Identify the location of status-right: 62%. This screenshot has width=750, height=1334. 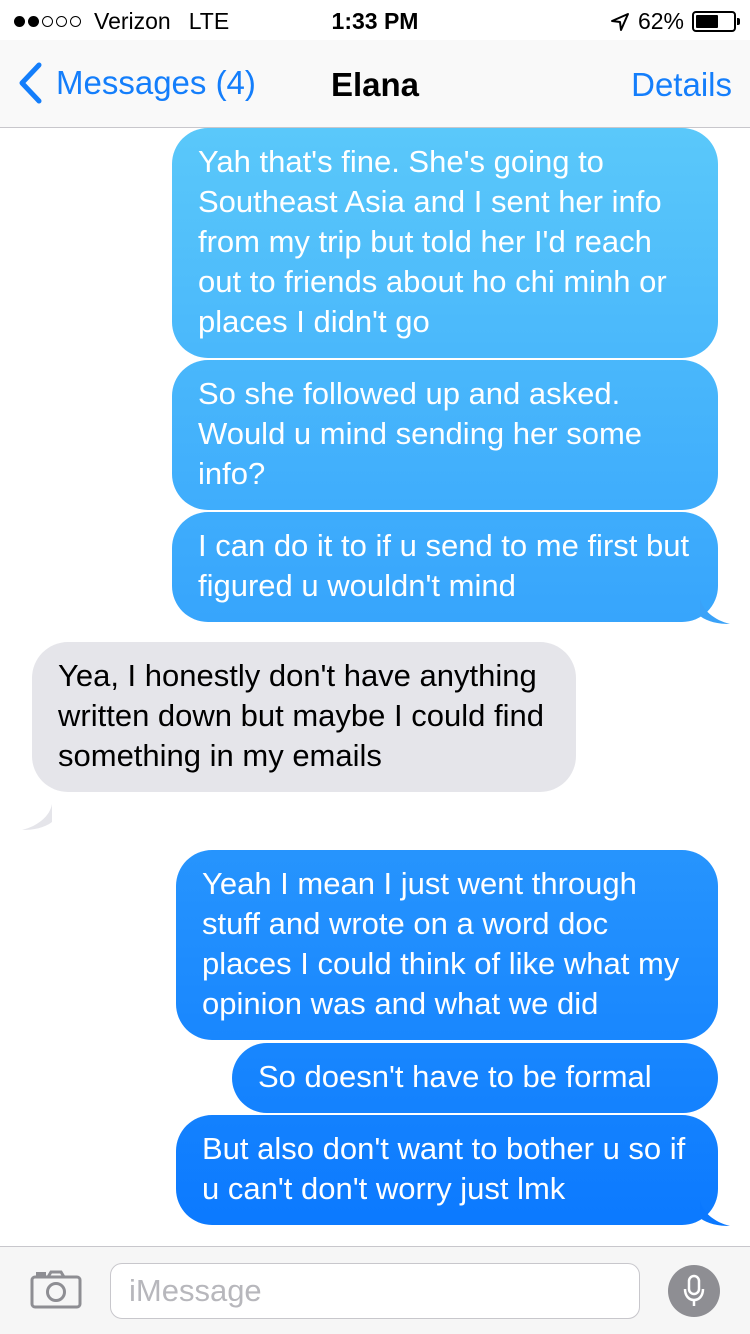
(675, 21).